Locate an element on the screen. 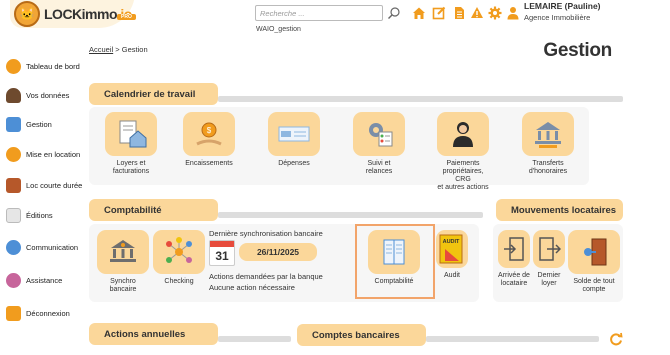 The image size is (670, 355). logo-pro-badge: PRO is located at coordinates (126, 17).